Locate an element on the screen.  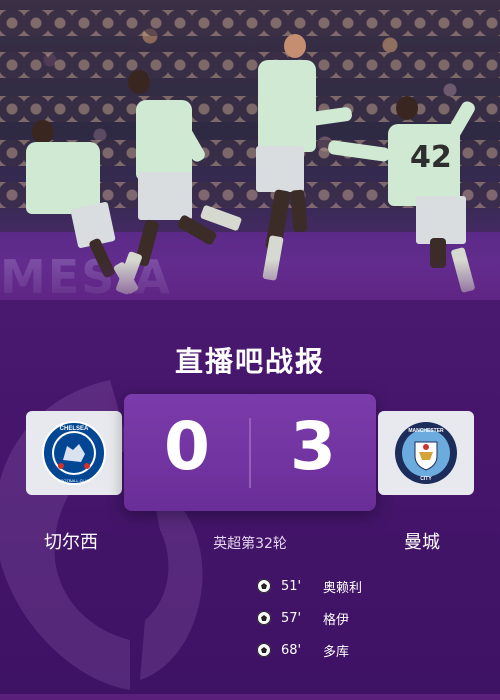
away-crest-subtext: CITY is located at coordinates (426, 479).